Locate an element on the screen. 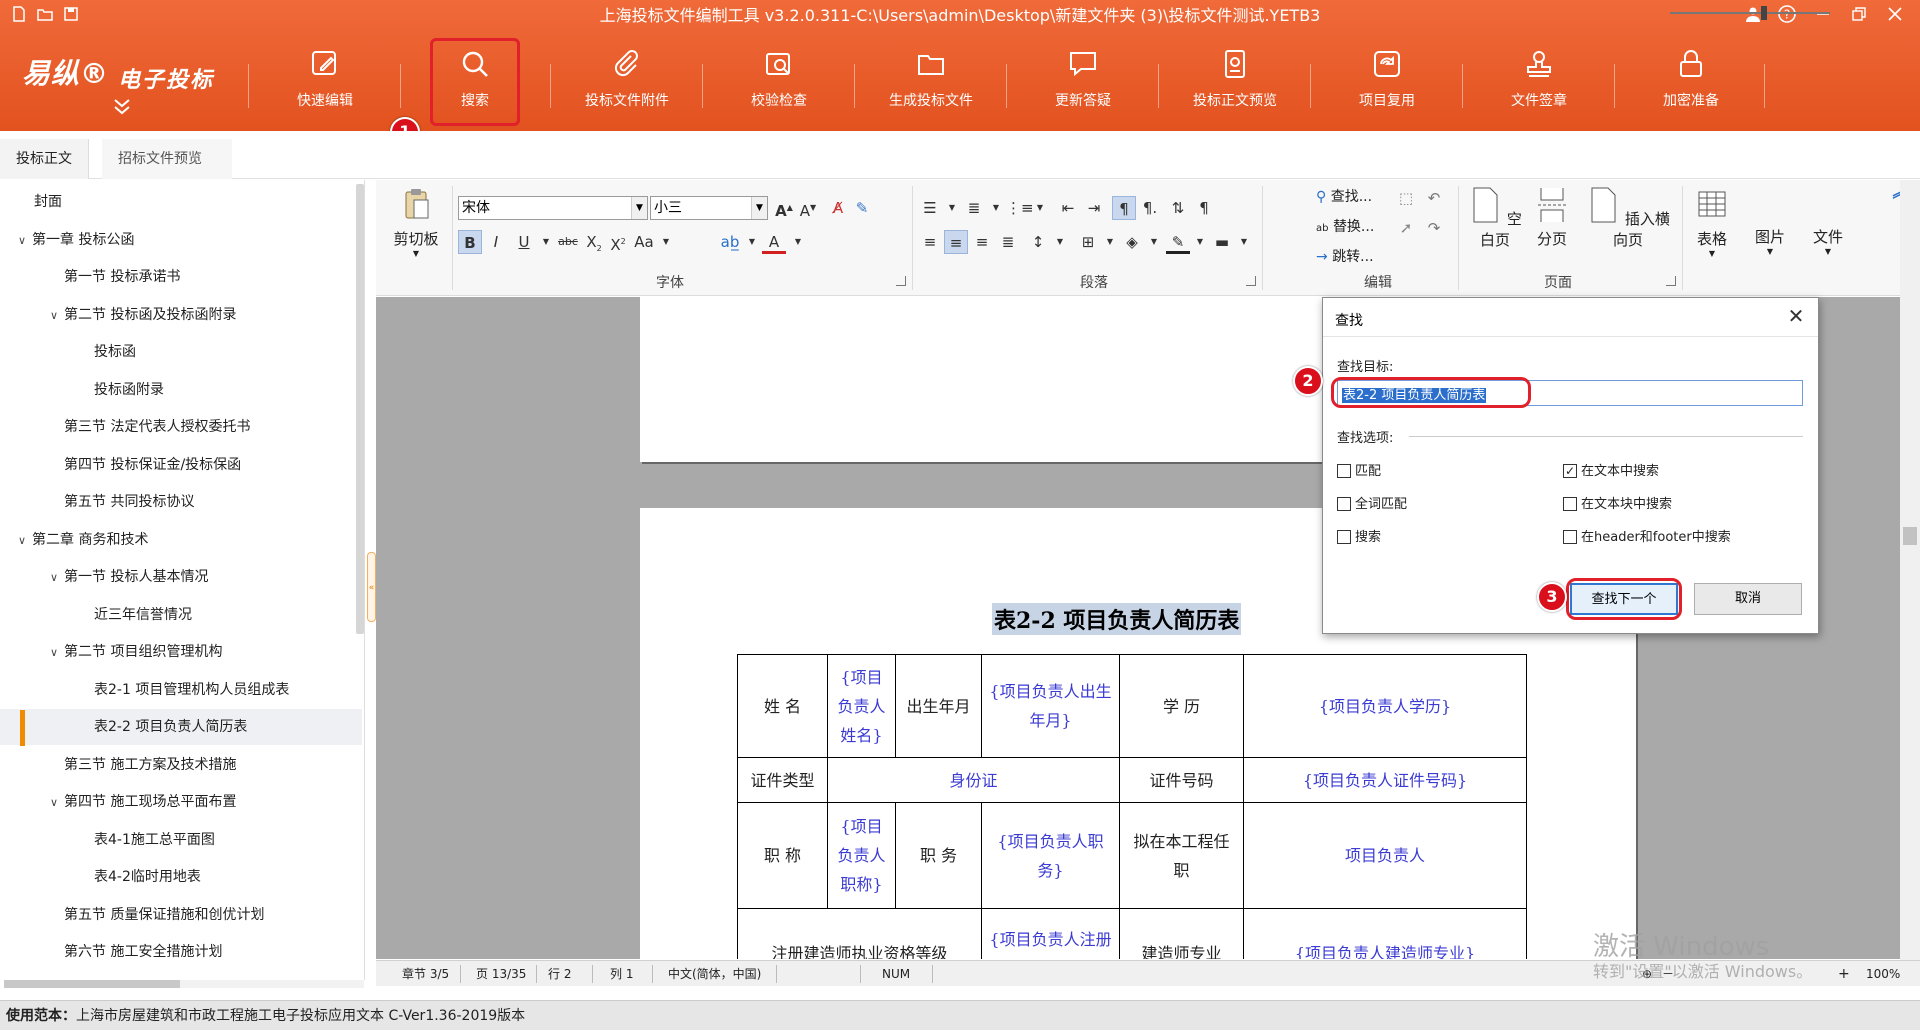 This screenshot has width=1920, height=1031. page-dialog-launcher-icon is located at coordinates (1671, 281).